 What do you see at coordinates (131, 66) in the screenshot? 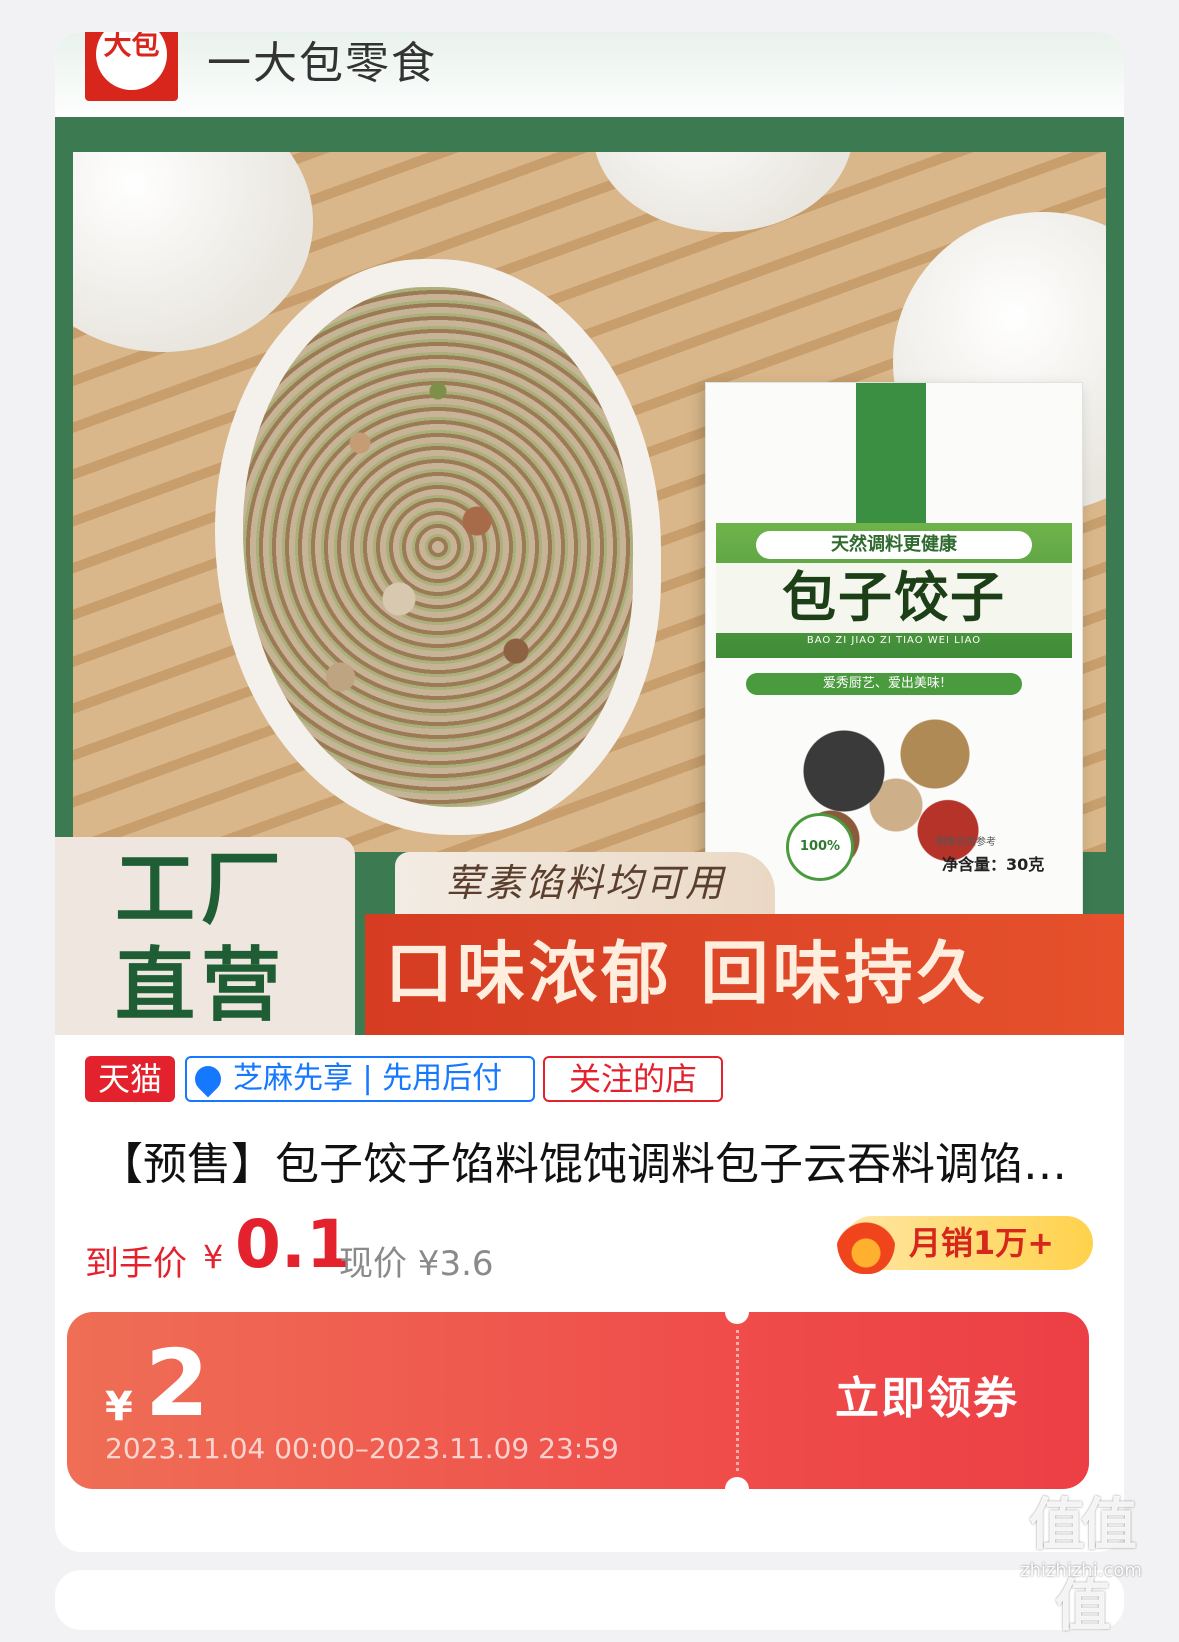
I see `shop-logo: 大包` at bounding box center [131, 66].